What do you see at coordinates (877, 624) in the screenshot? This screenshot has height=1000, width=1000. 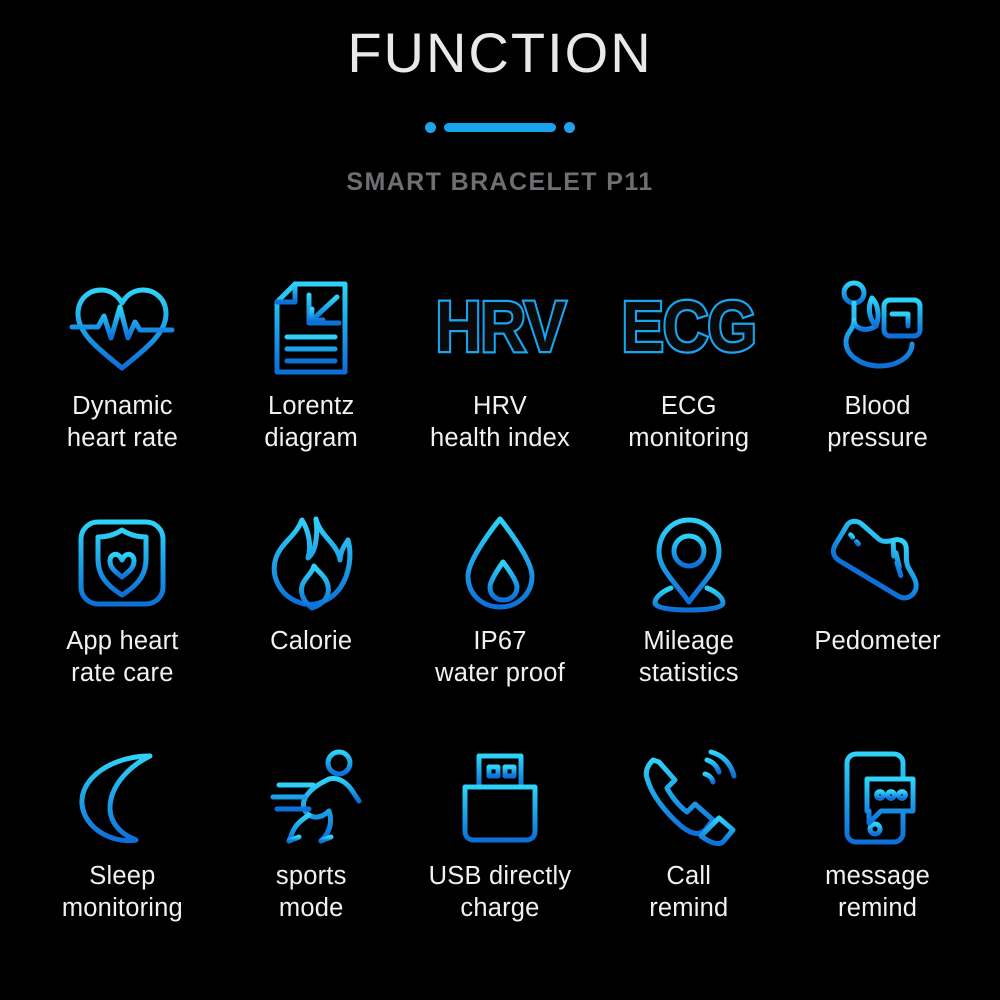 I see `feature-item: Pedometer` at bounding box center [877, 624].